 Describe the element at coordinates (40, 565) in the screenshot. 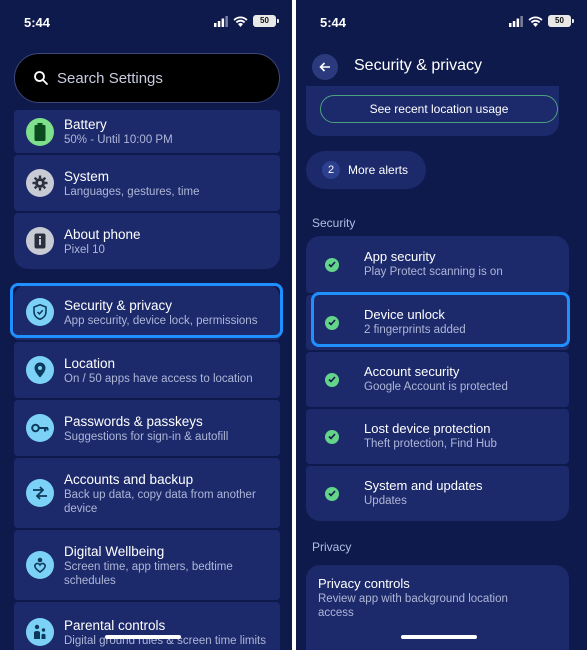

I see `heart-person-icon` at that location.